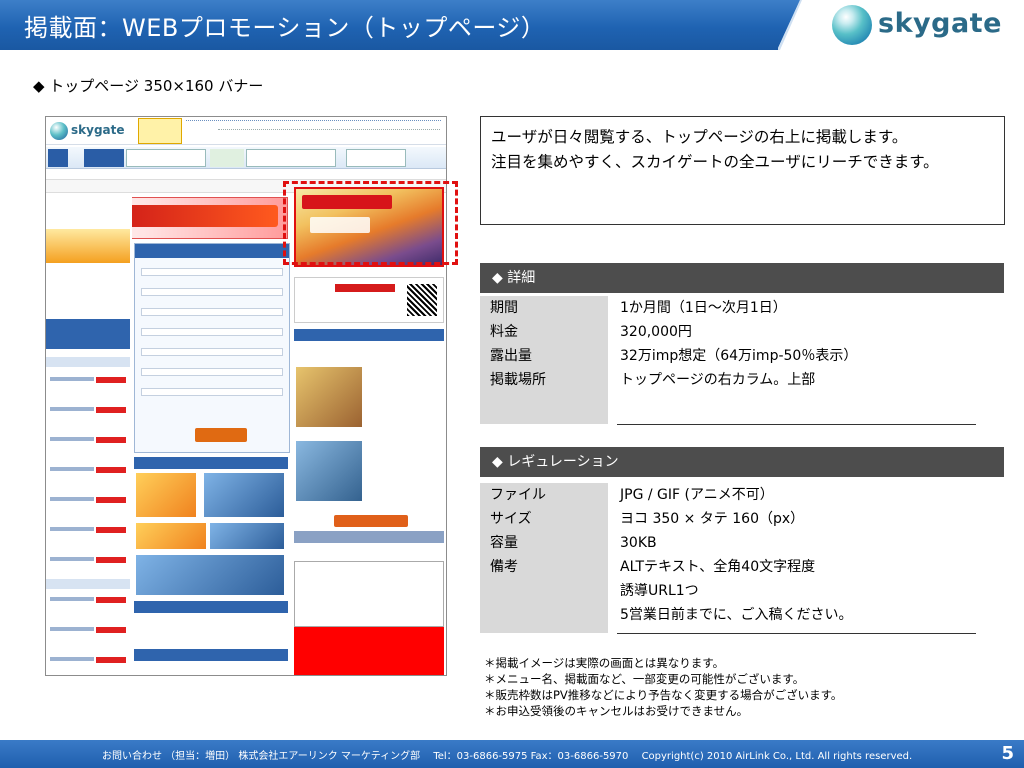  What do you see at coordinates (697, 495) in the screenshot?
I see `regulation-value: JPG / GIF (アニメ不可）` at bounding box center [697, 495].